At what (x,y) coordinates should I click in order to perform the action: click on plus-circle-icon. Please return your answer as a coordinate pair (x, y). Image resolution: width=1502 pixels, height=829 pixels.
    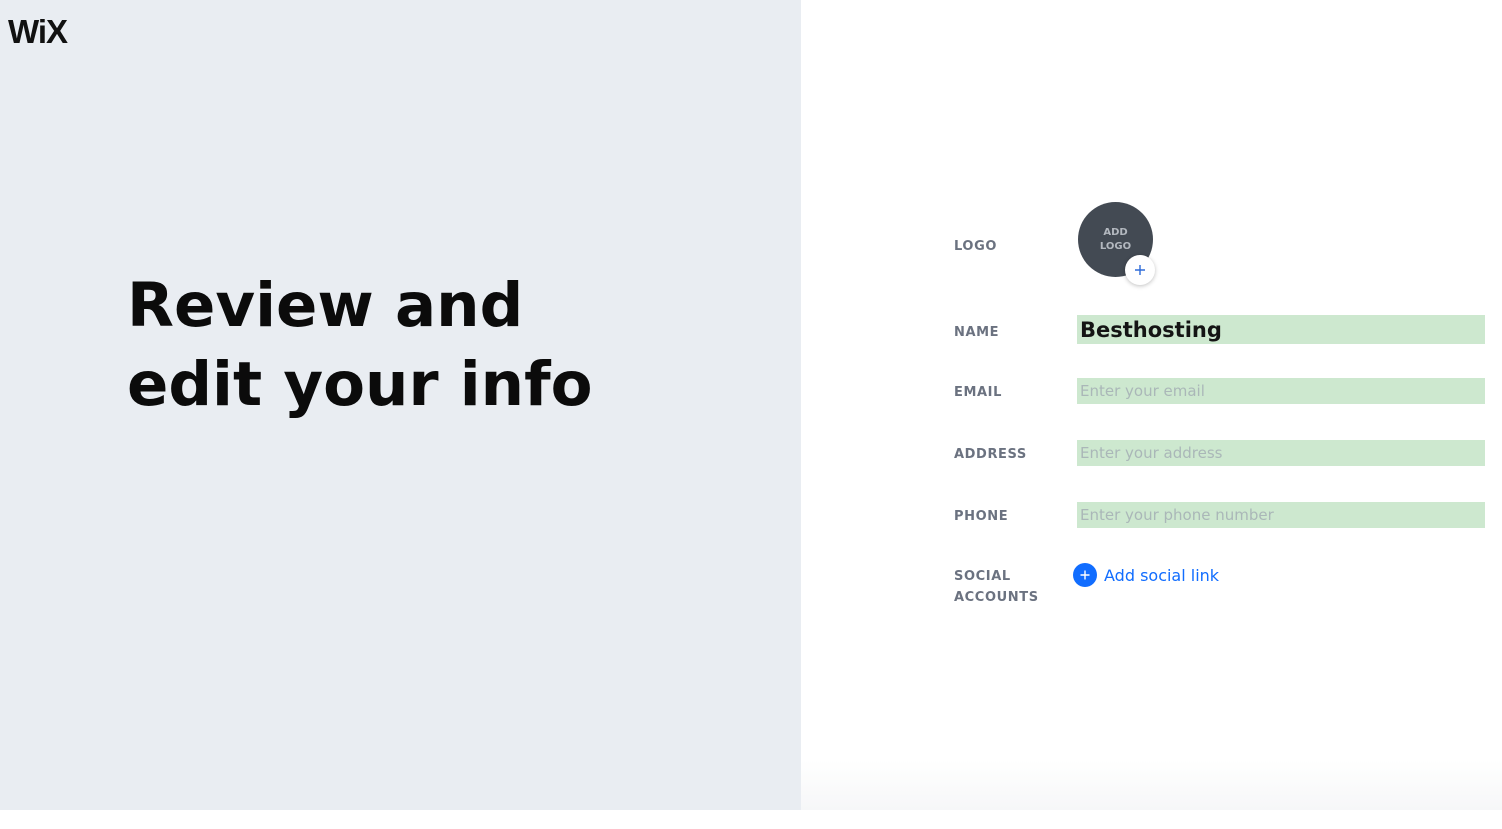
    Looking at the image, I should click on (1085, 575).